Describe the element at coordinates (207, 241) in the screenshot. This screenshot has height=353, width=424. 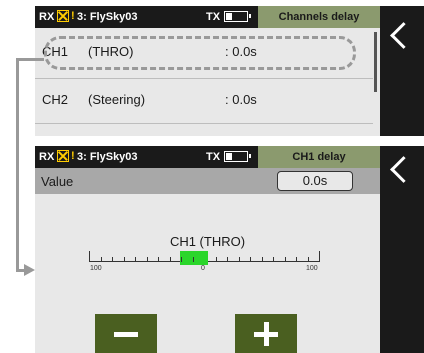
I see `channel-label: CH1 (THRO)` at that location.